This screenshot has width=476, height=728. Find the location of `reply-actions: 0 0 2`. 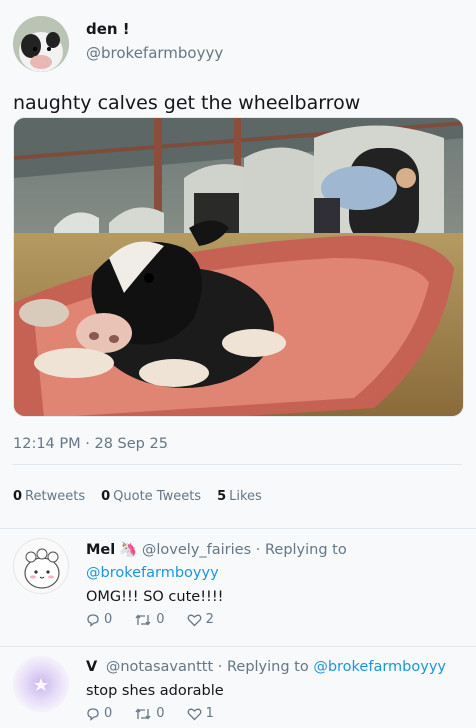

reply-actions: 0 0 2 is located at coordinates (161, 619).